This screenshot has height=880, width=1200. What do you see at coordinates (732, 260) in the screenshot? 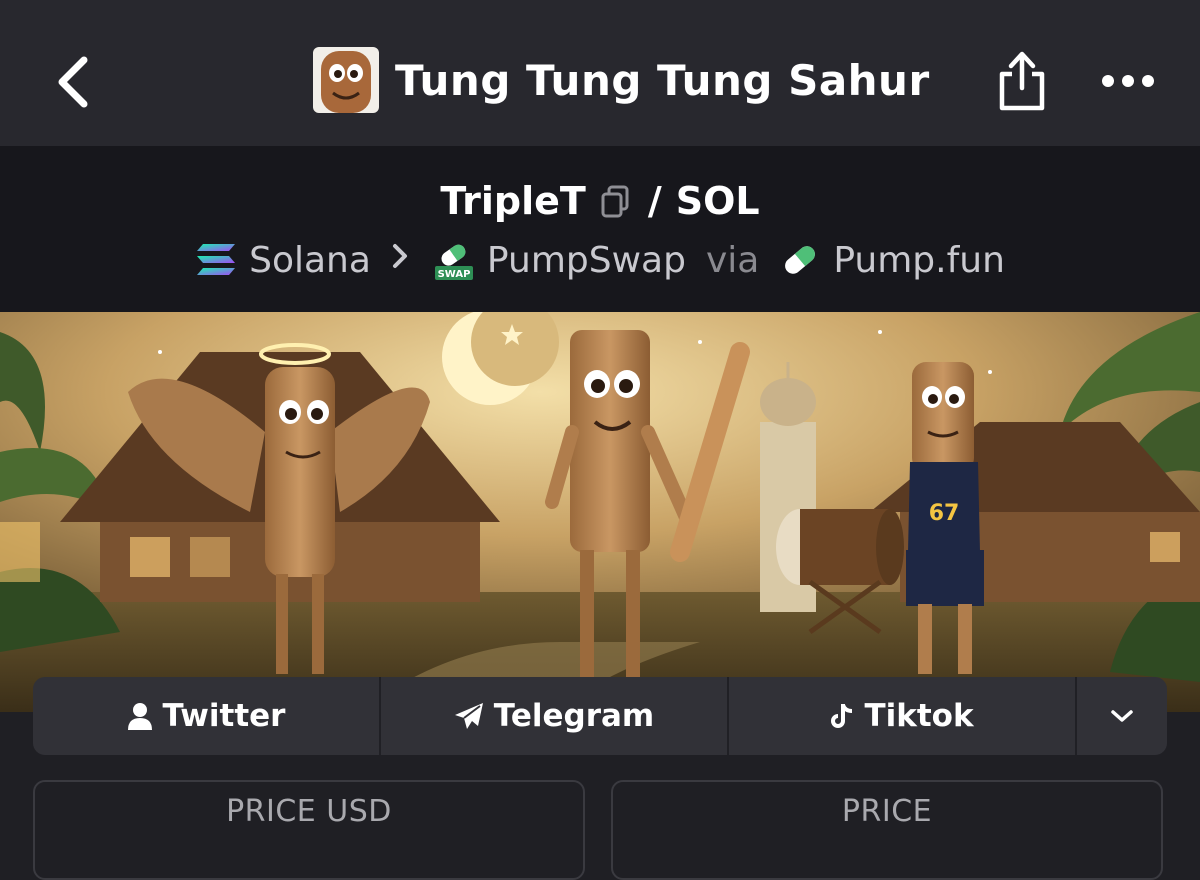
I see `via-label: via` at bounding box center [732, 260].